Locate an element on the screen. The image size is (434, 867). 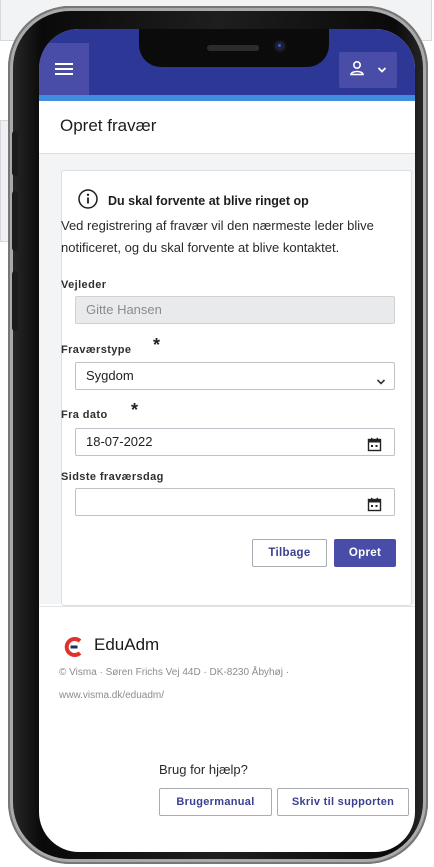
from-date-label: Fra dato is located at coordinates (84, 415).